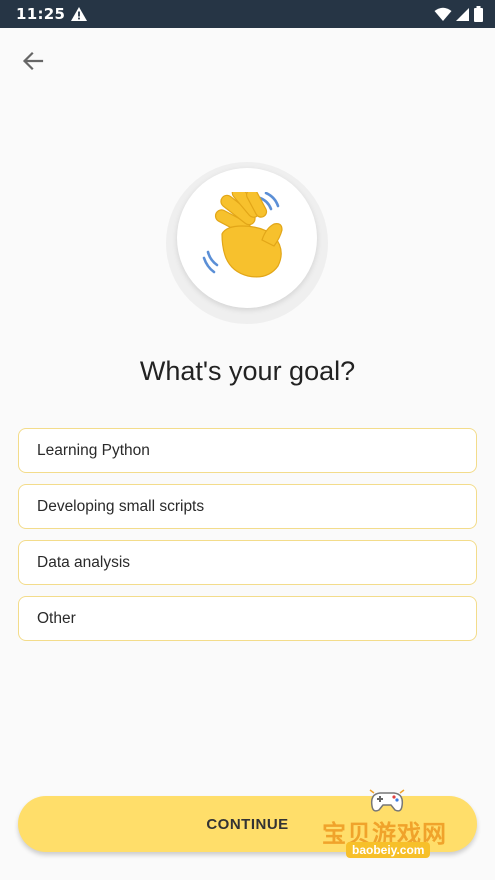  What do you see at coordinates (478, 14) in the screenshot?
I see `battery-icon` at bounding box center [478, 14].